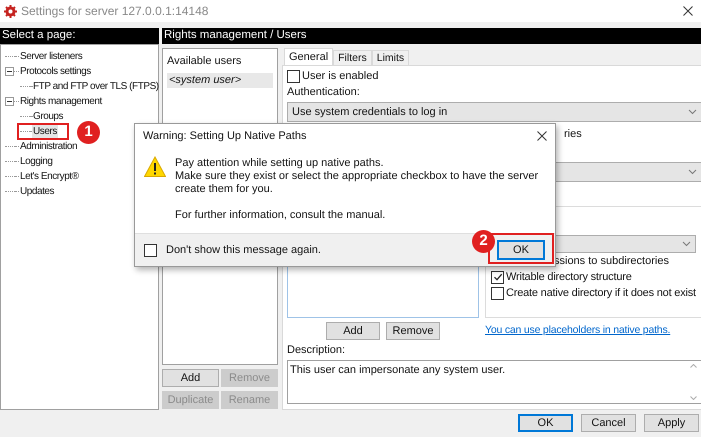 The width and height of the screenshot is (701, 437). I want to click on checkbox-label: Don't show this message again., so click(244, 250).